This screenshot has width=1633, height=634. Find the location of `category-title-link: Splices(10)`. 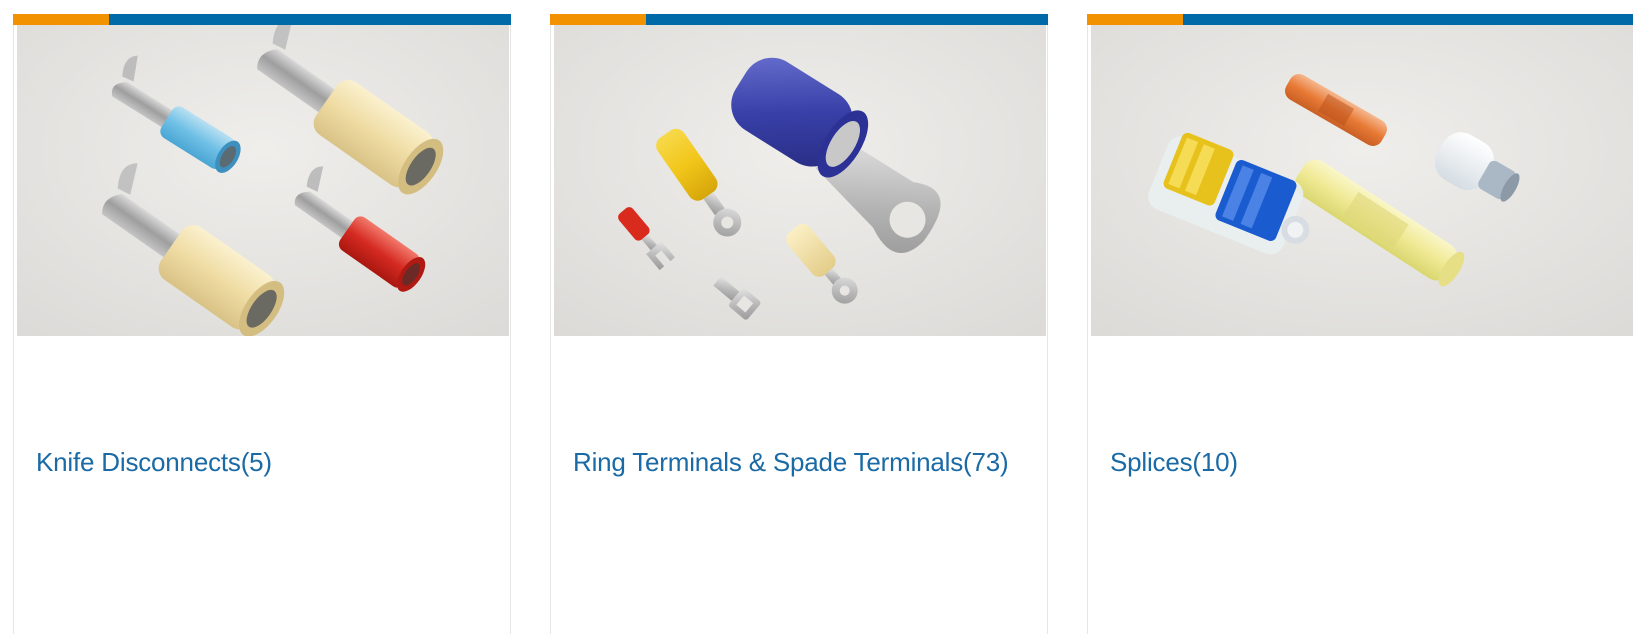

category-title-link: Splices(10) is located at coordinates (1174, 462).